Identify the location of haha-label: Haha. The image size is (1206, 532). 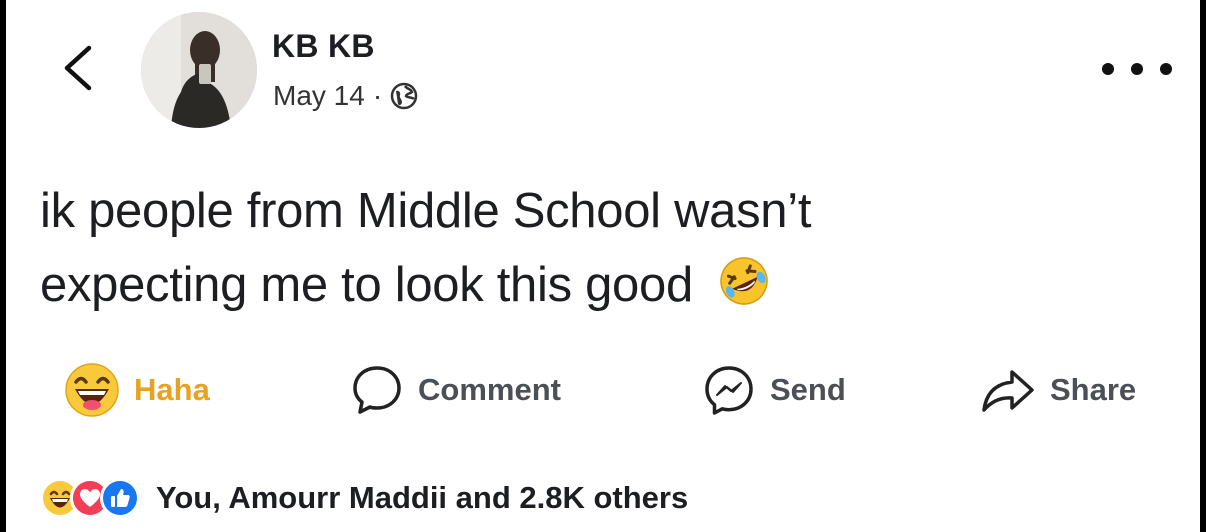
(172, 389).